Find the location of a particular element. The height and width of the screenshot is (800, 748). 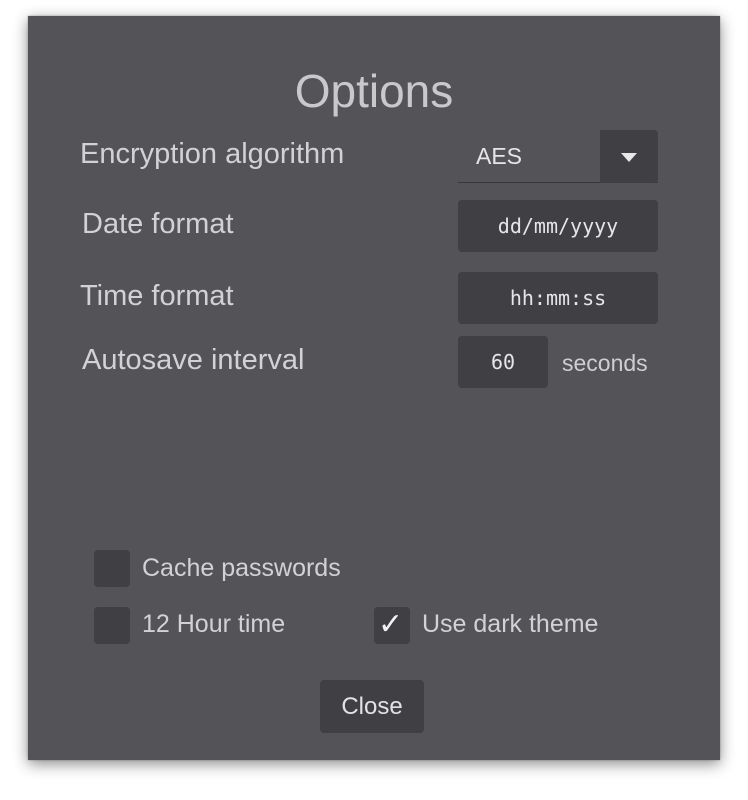

time-format-field: hh:mm:ss is located at coordinates (558, 298).